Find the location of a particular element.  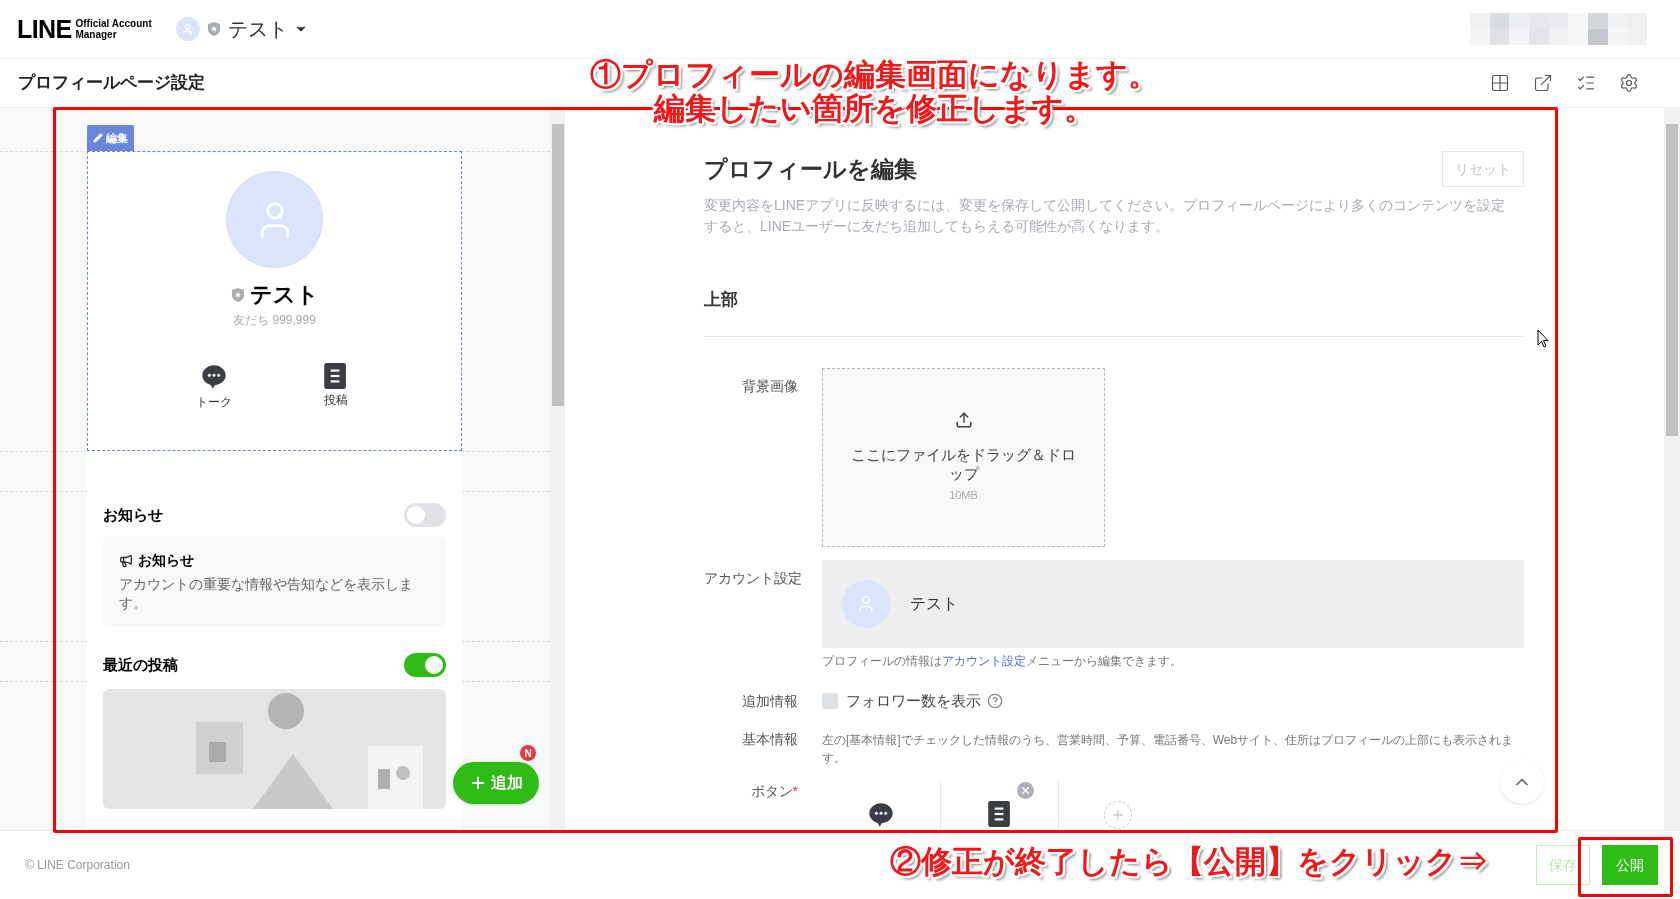

field-label: 追加情報 is located at coordinates (770, 701).